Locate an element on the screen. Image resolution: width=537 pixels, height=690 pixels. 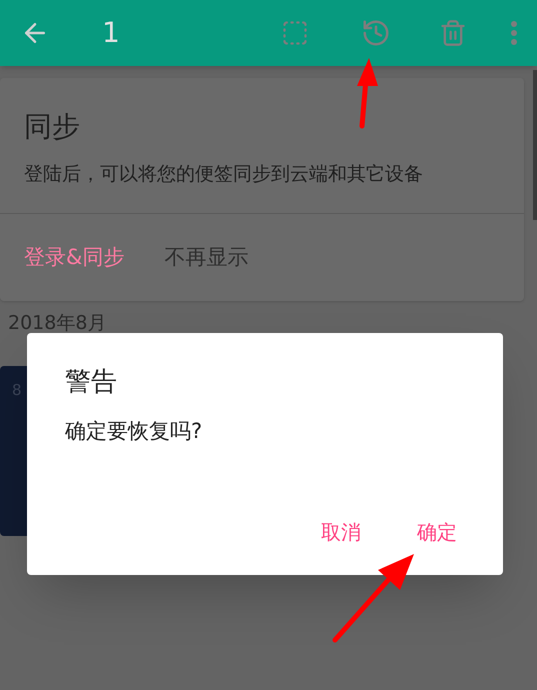
dialog-message: 确定要恢复吗? is located at coordinates (134, 431).